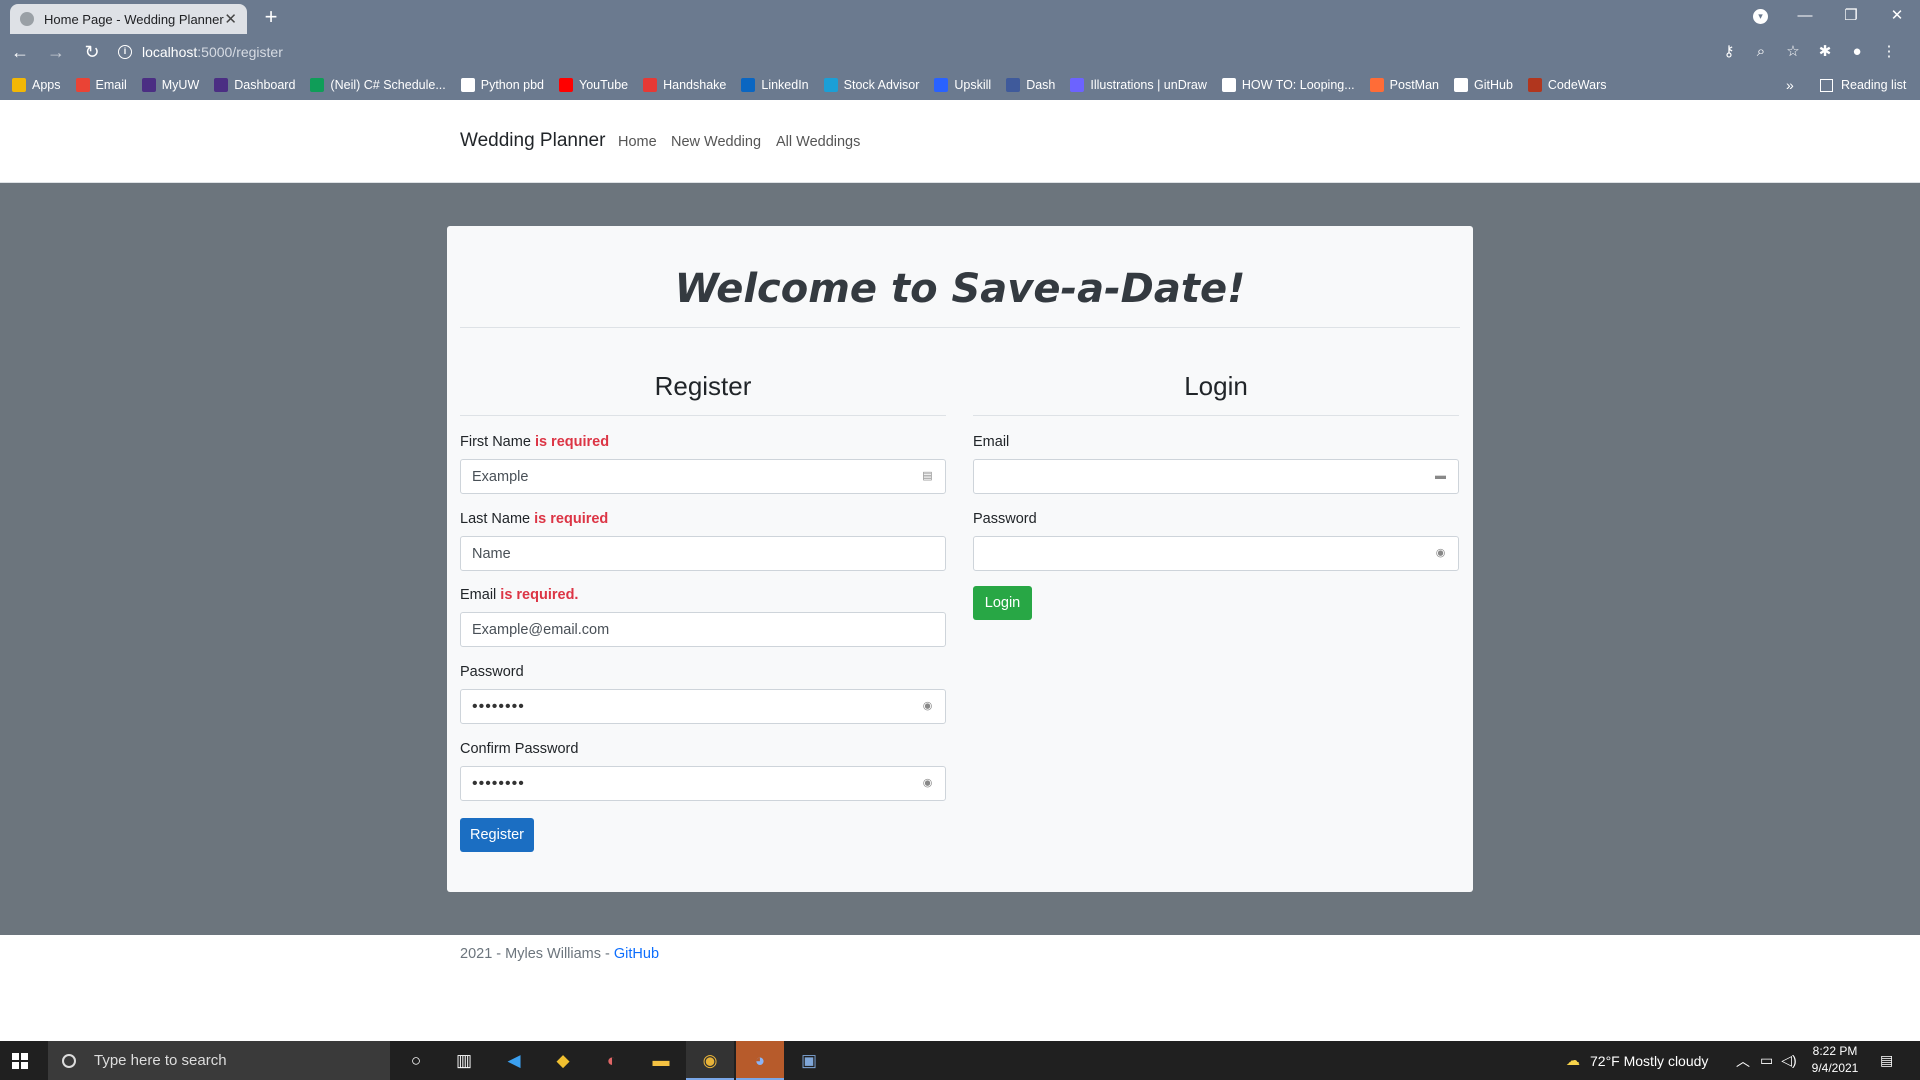 The image size is (1920, 1080). What do you see at coordinates (1649, 1060) in the screenshot?
I see `weather-text: 72°F Mostly cloudy` at bounding box center [1649, 1060].